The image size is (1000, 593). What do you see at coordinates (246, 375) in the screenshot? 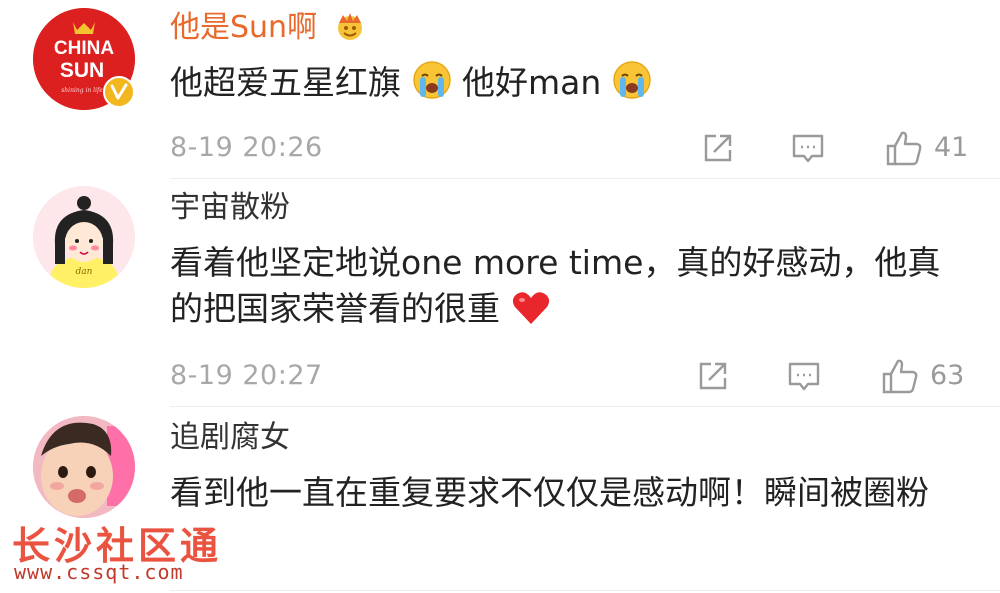
I see `comment-time: 8-19 20:27` at bounding box center [246, 375].